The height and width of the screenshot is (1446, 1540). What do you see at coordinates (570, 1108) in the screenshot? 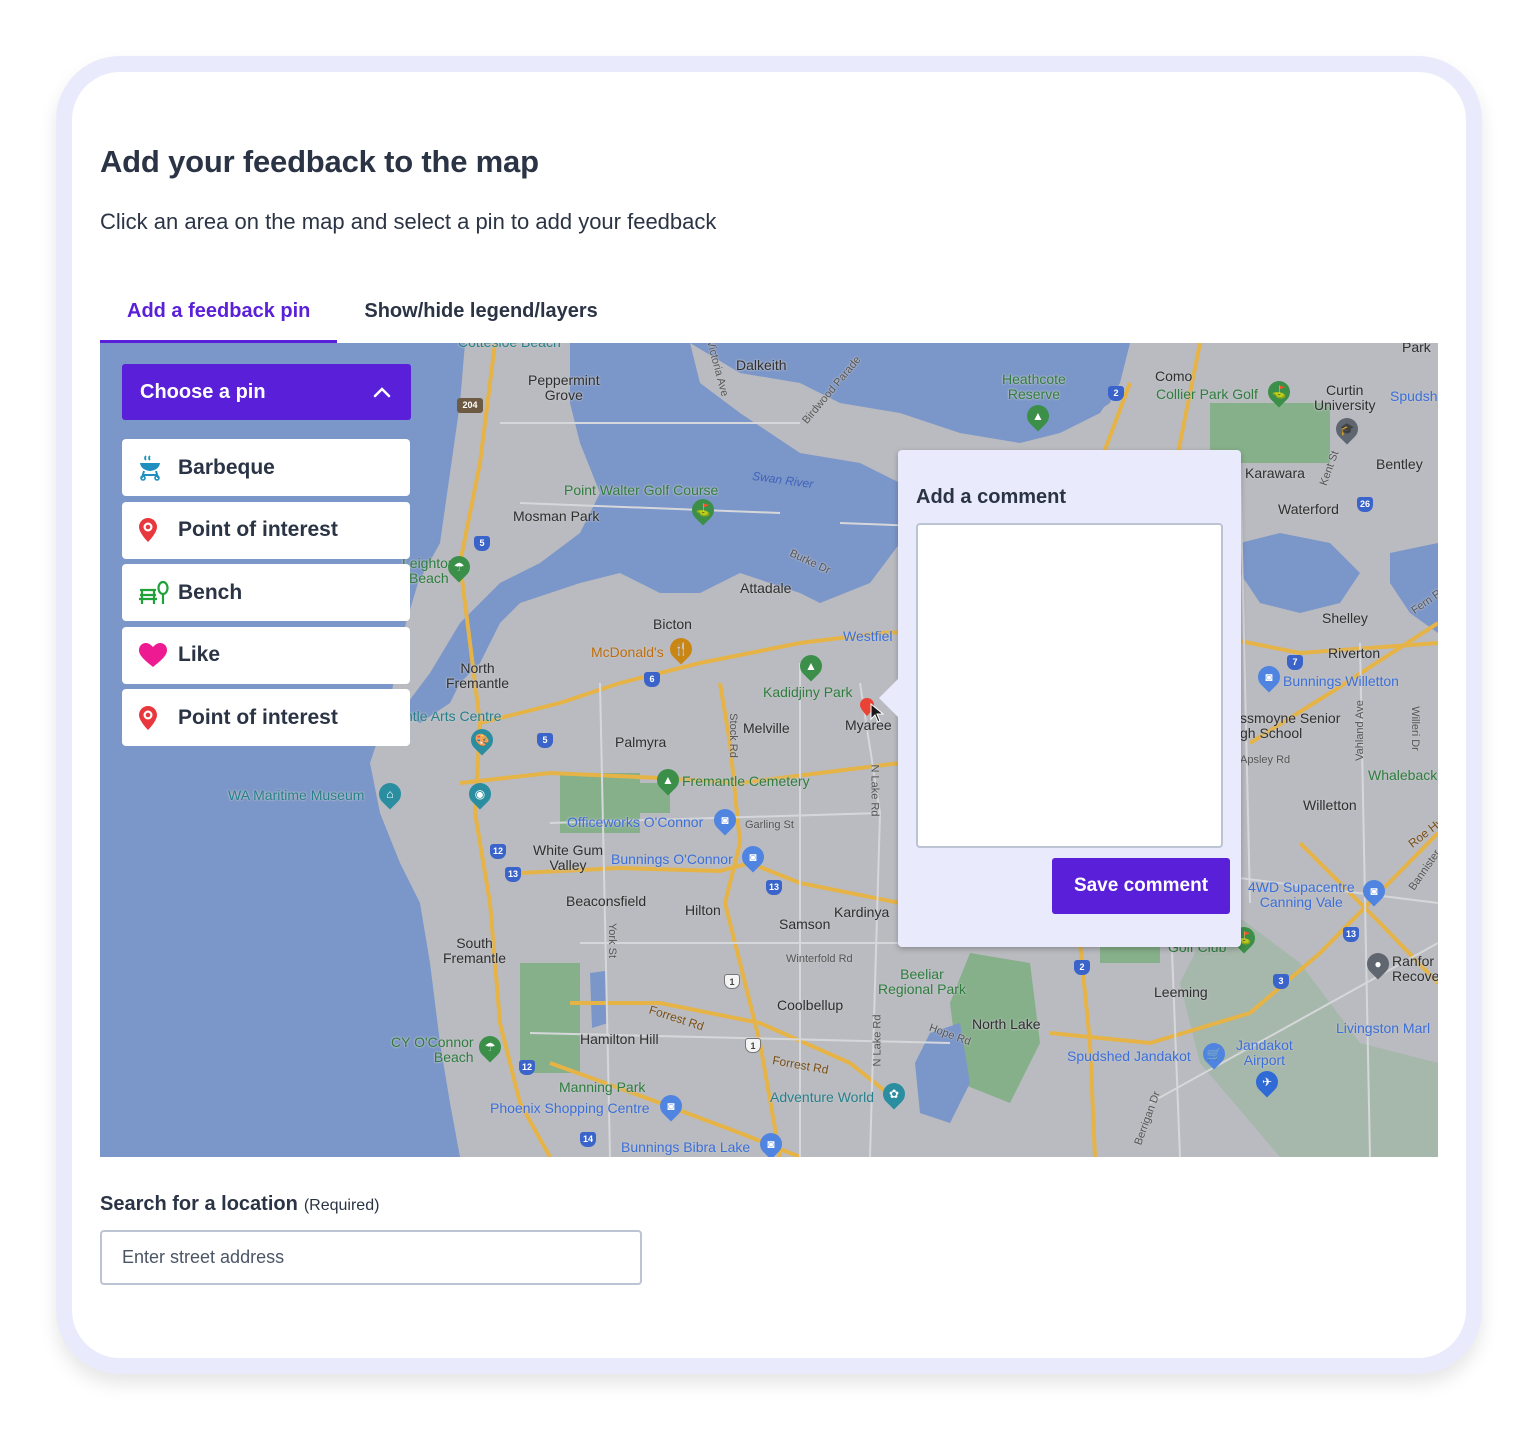
I see `map-label: Phoenix Shopping Centre` at bounding box center [570, 1108].